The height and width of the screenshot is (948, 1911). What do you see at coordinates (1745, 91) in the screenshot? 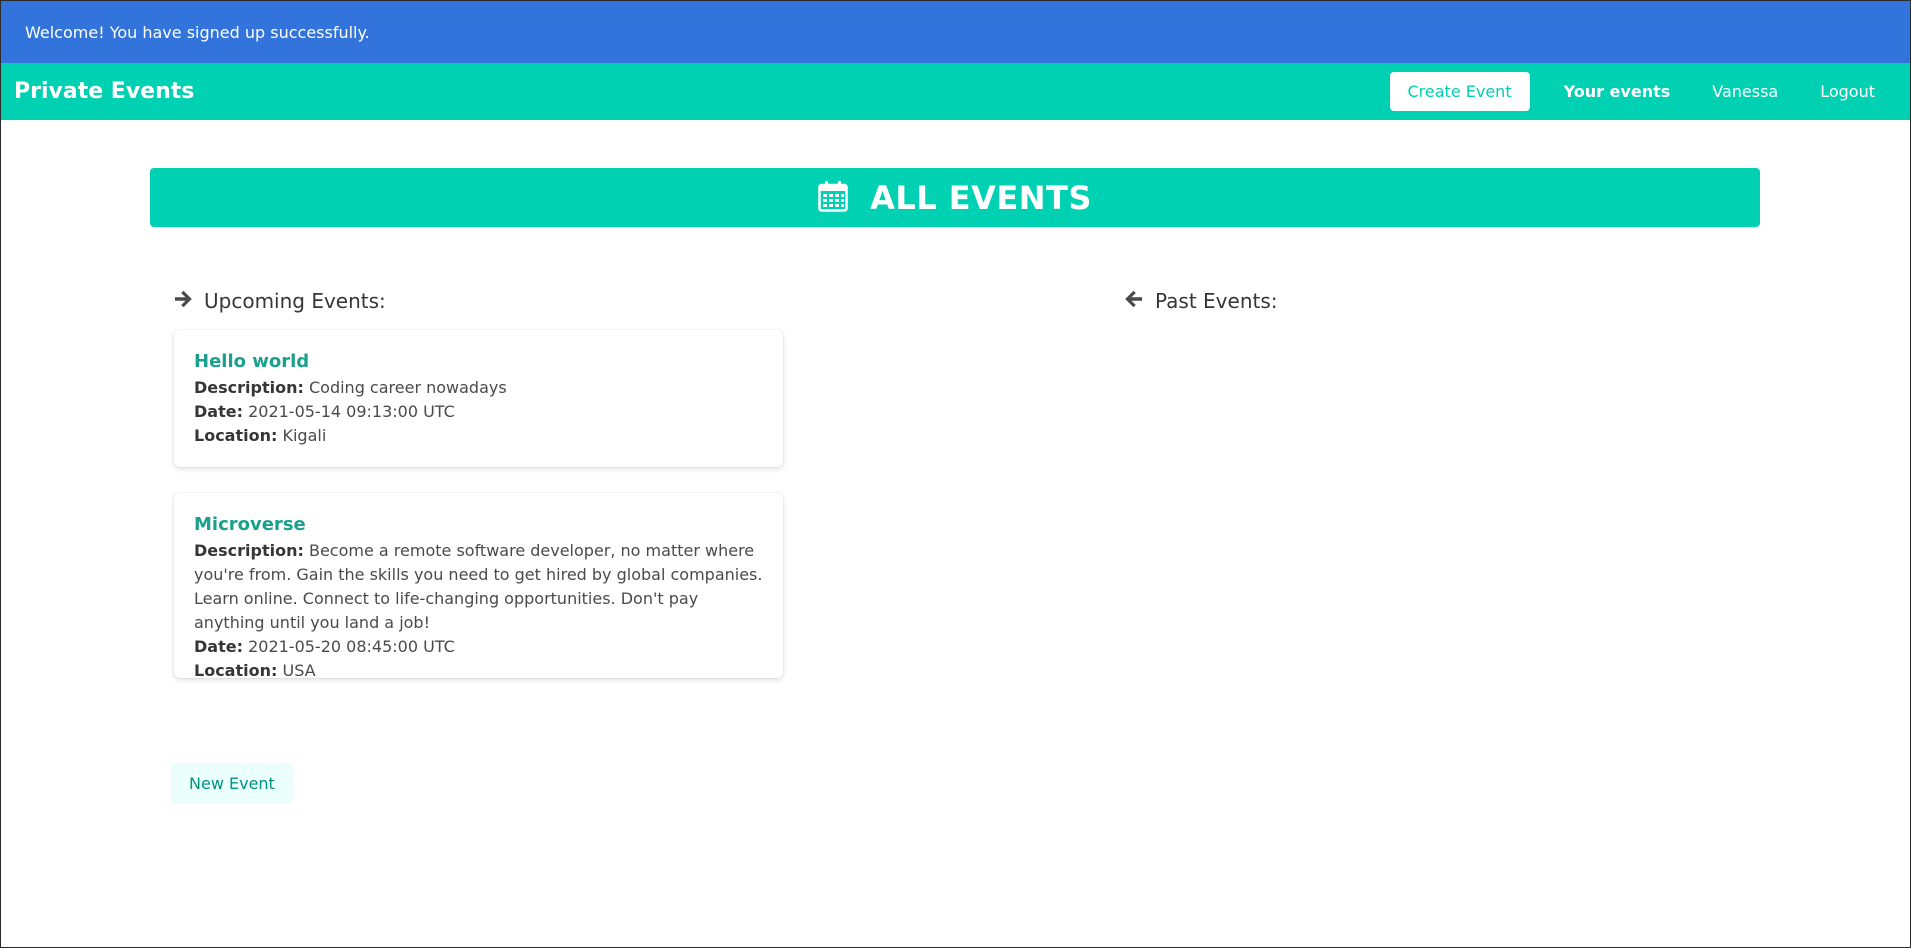
I see `user-profile-link: Vanessa` at bounding box center [1745, 91].